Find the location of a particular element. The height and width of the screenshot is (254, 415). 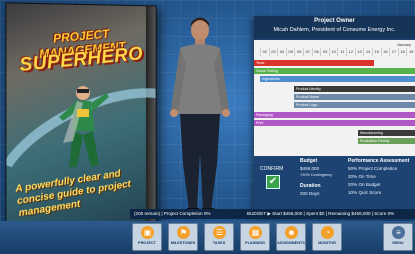

toolbar-button-menu: ≡ MENU is located at coordinates (398, 237).